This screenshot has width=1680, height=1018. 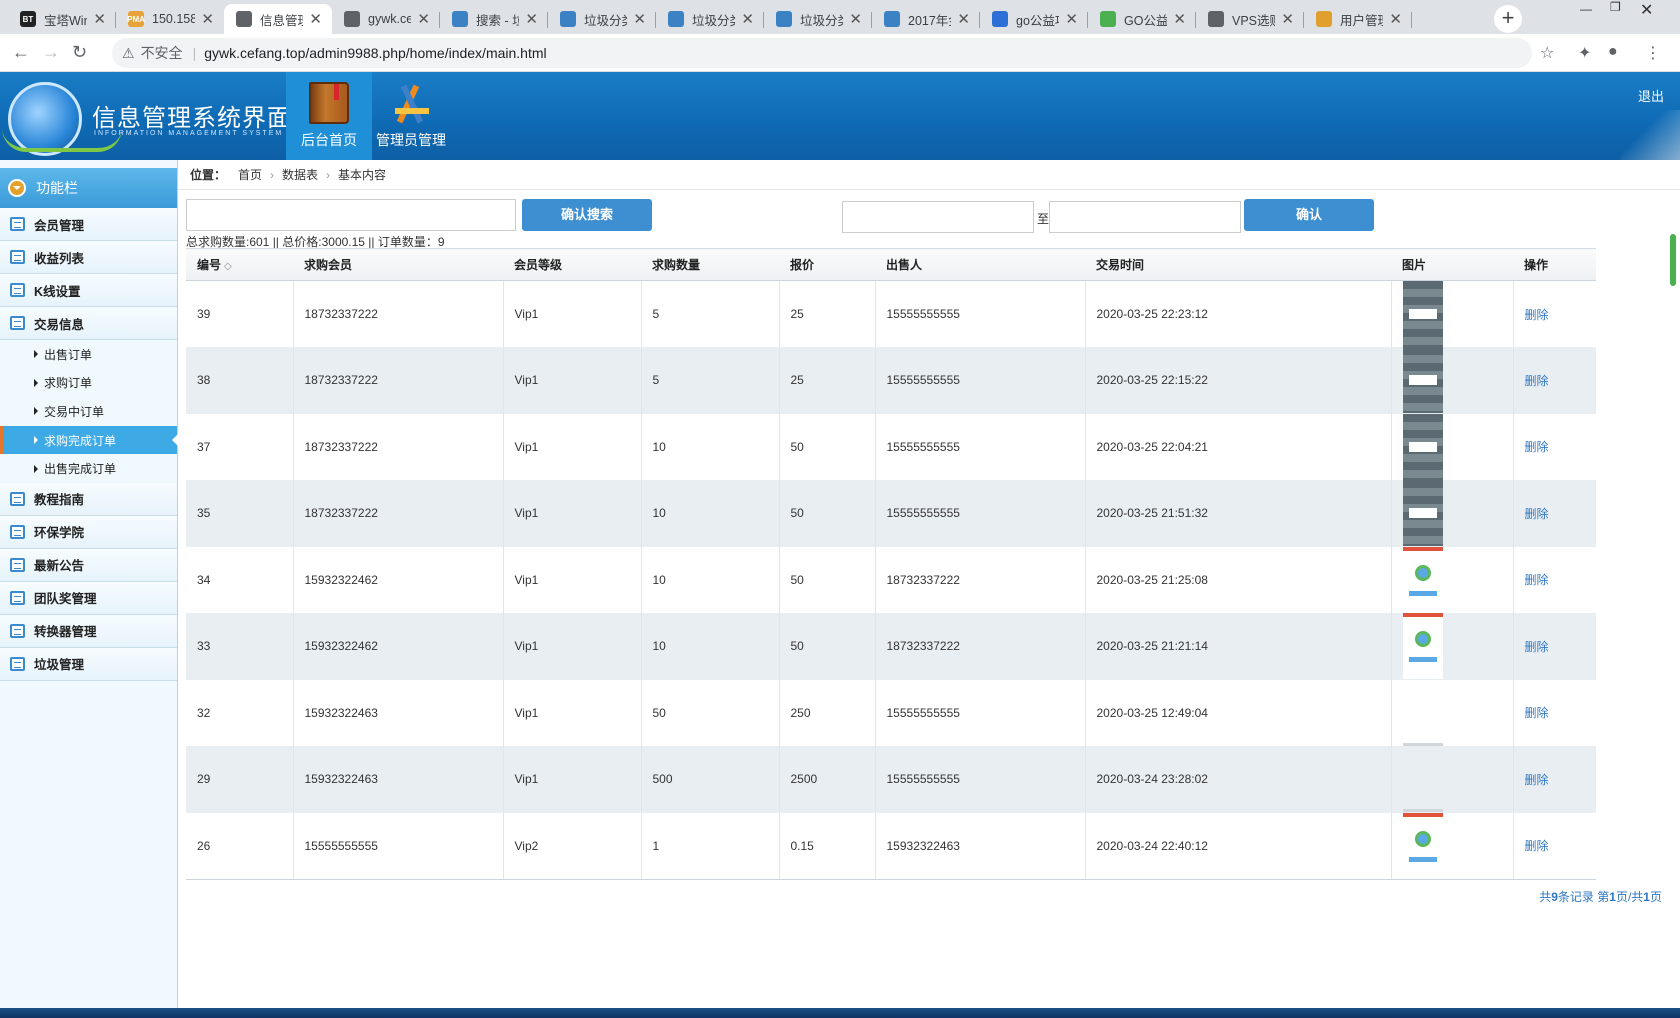 I want to click on sidebar-item: 垃圾管理, so click(x=88, y=664).